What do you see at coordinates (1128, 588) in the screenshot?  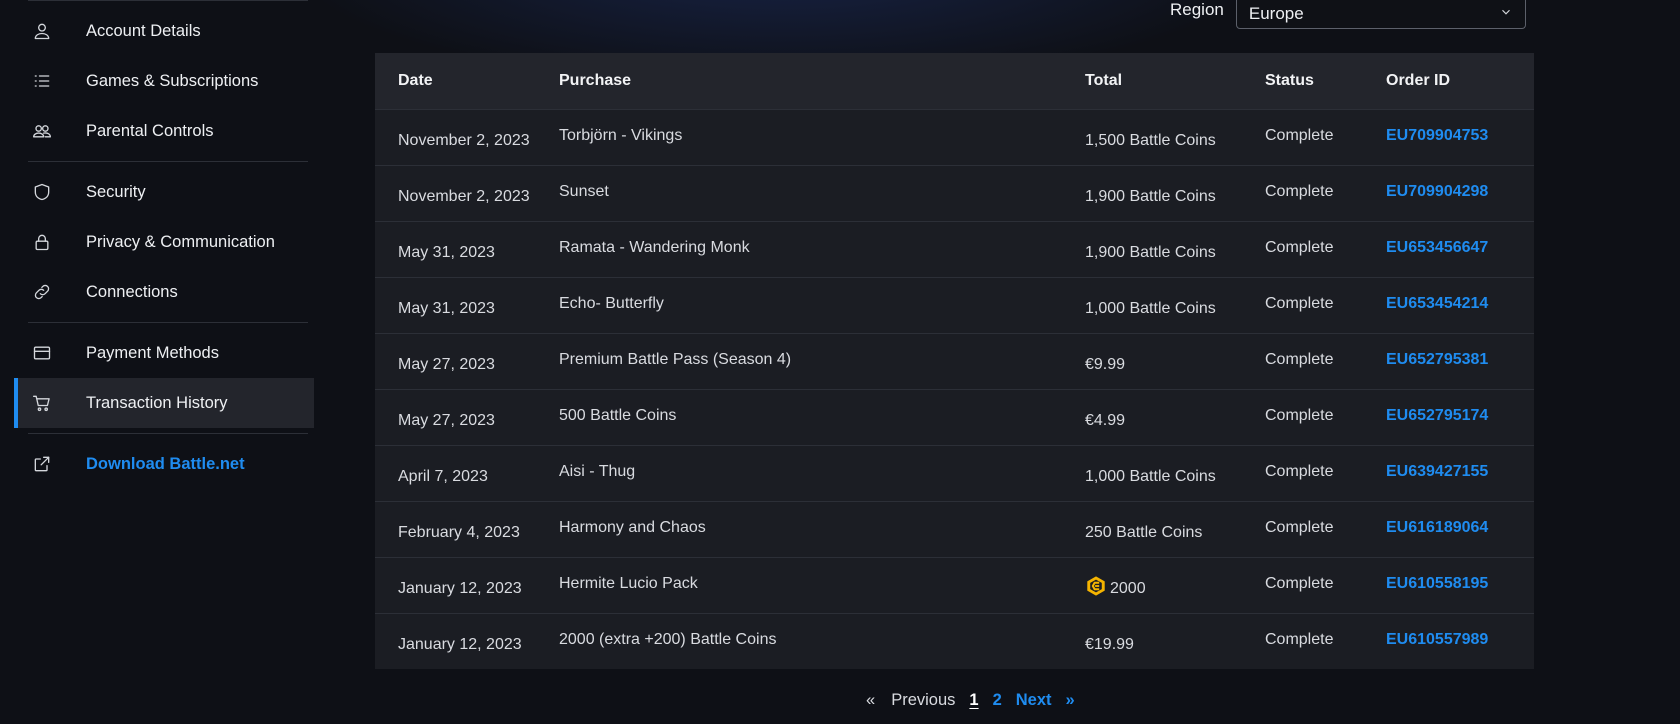 I see `coin-amount: 2000` at bounding box center [1128, 588].